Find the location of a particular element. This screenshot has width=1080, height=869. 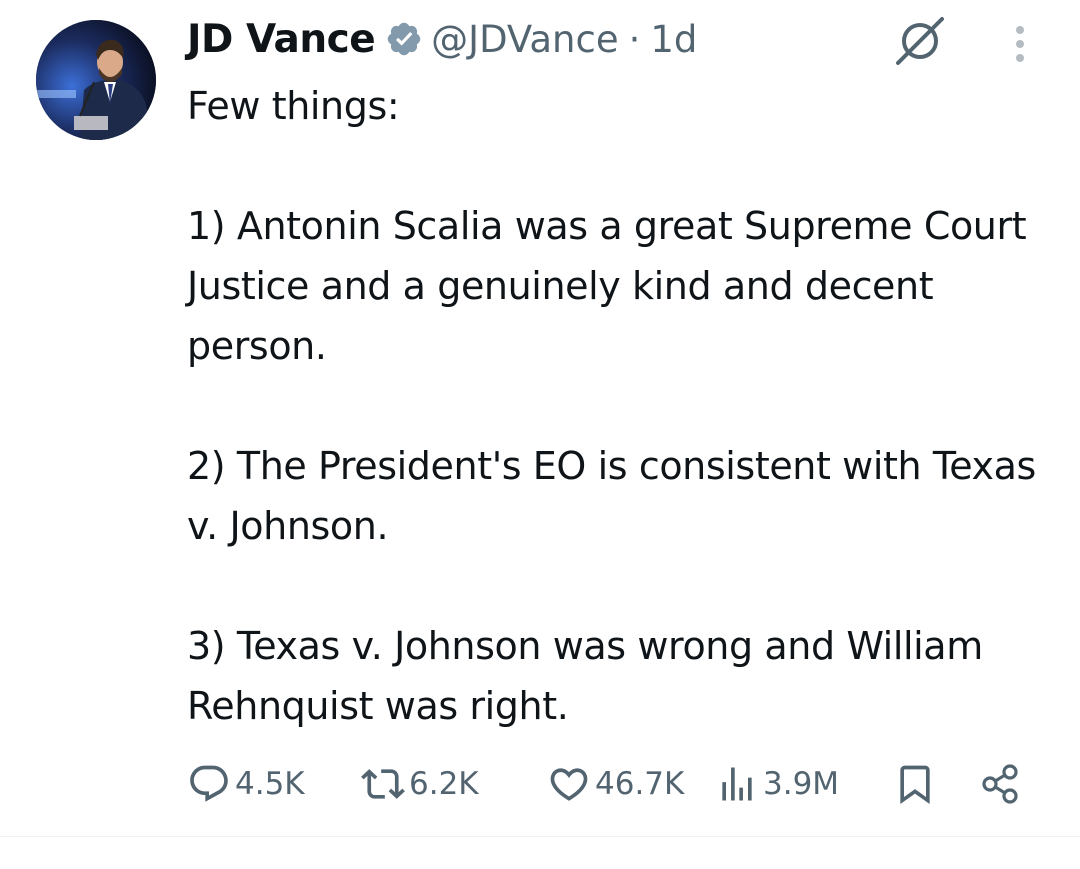

reply-count: 4.5K is located at coordinates (270, 784).